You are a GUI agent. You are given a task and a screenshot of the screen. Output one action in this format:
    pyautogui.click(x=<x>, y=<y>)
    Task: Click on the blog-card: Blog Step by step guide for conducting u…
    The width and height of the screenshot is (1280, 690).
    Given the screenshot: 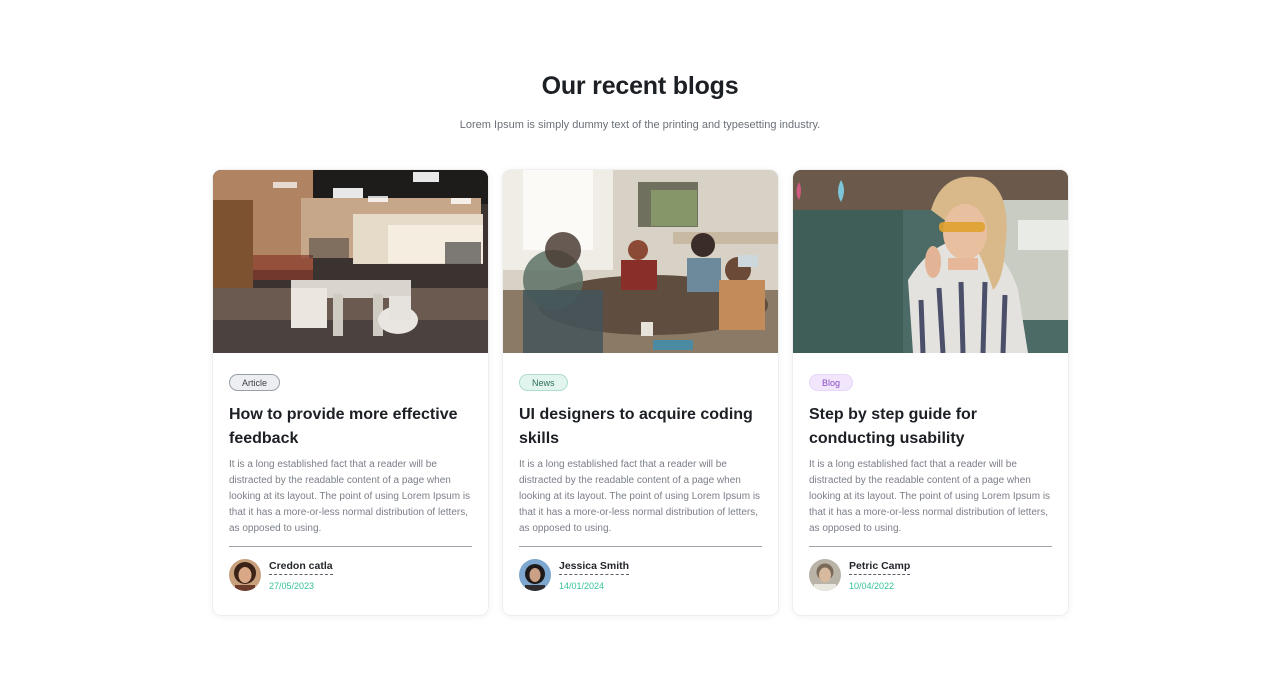 What is the action you would take?
    pyautogui.click(x=930, y=392)
    